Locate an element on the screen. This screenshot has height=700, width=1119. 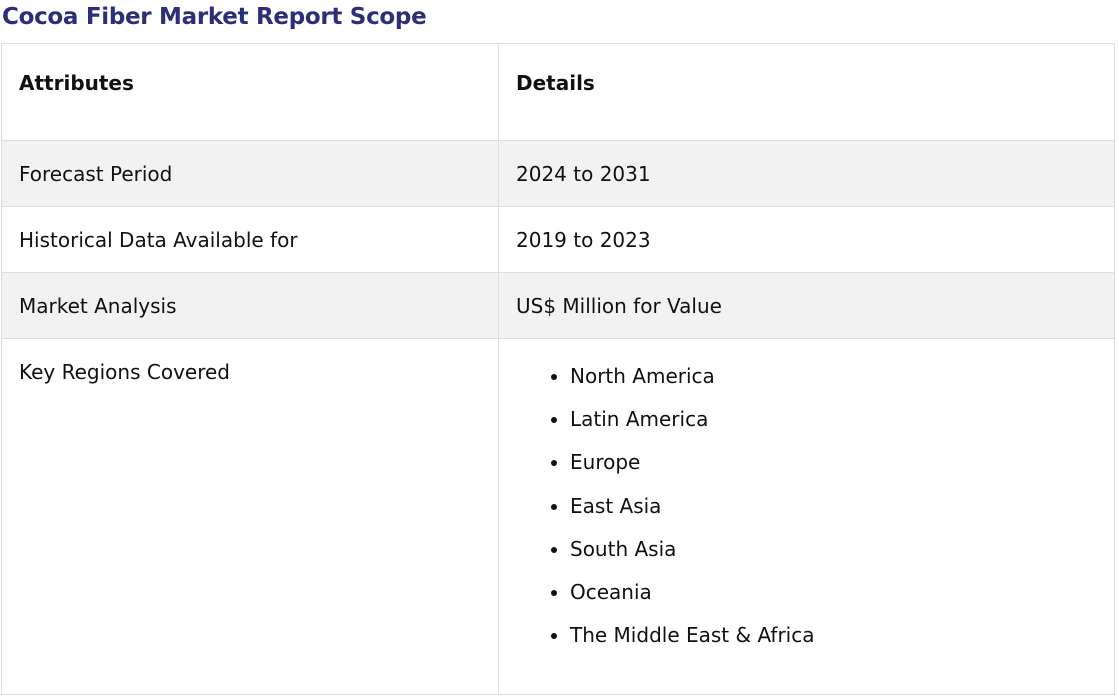
attribute-cell: Forecast Period is located at coordinates (250, 173).